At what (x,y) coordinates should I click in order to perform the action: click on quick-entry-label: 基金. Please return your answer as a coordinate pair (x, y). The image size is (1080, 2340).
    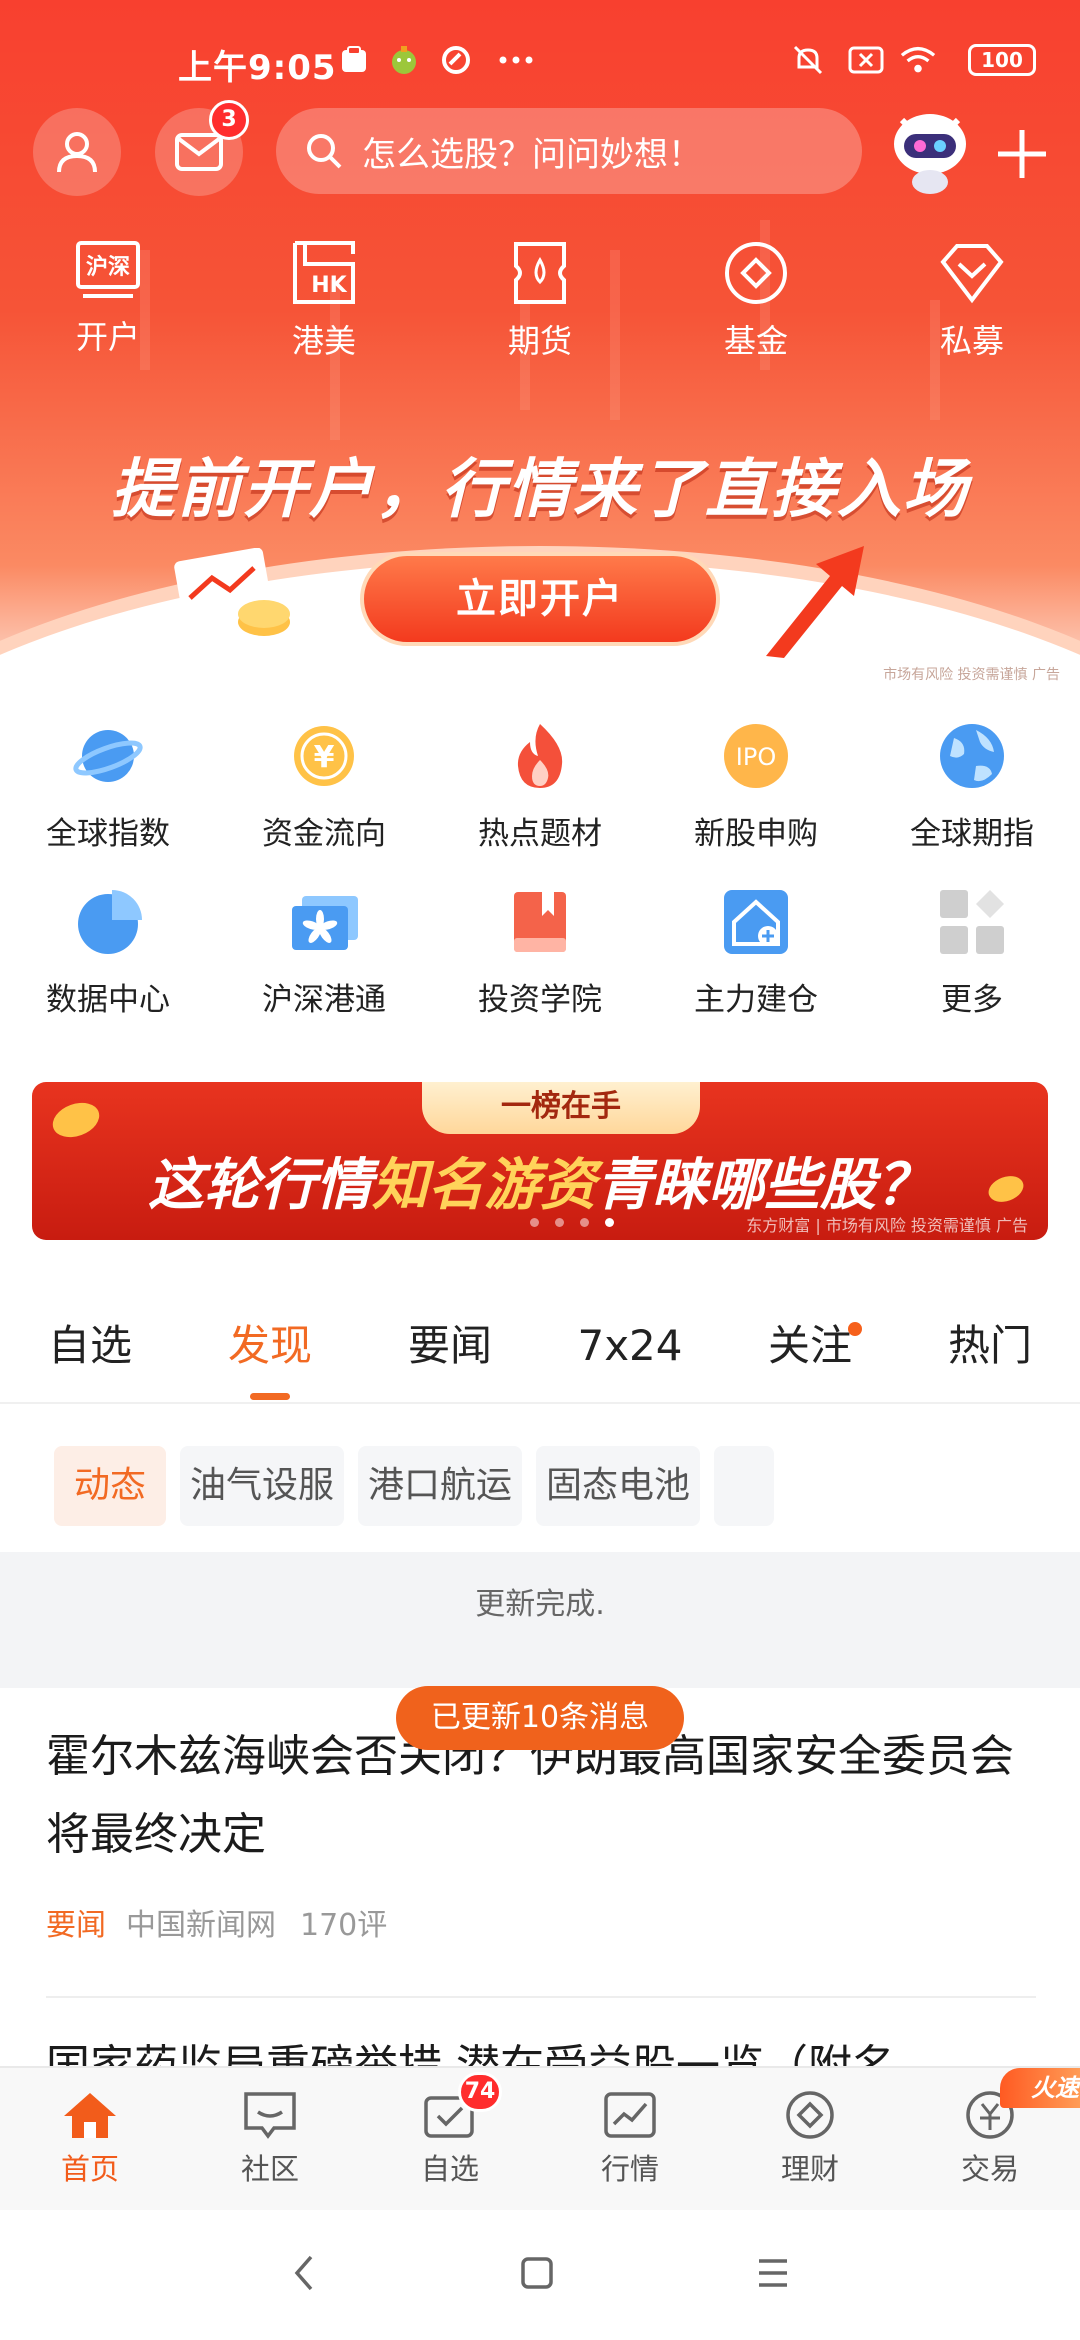
    Looking at the image, I should click on (755, 341).